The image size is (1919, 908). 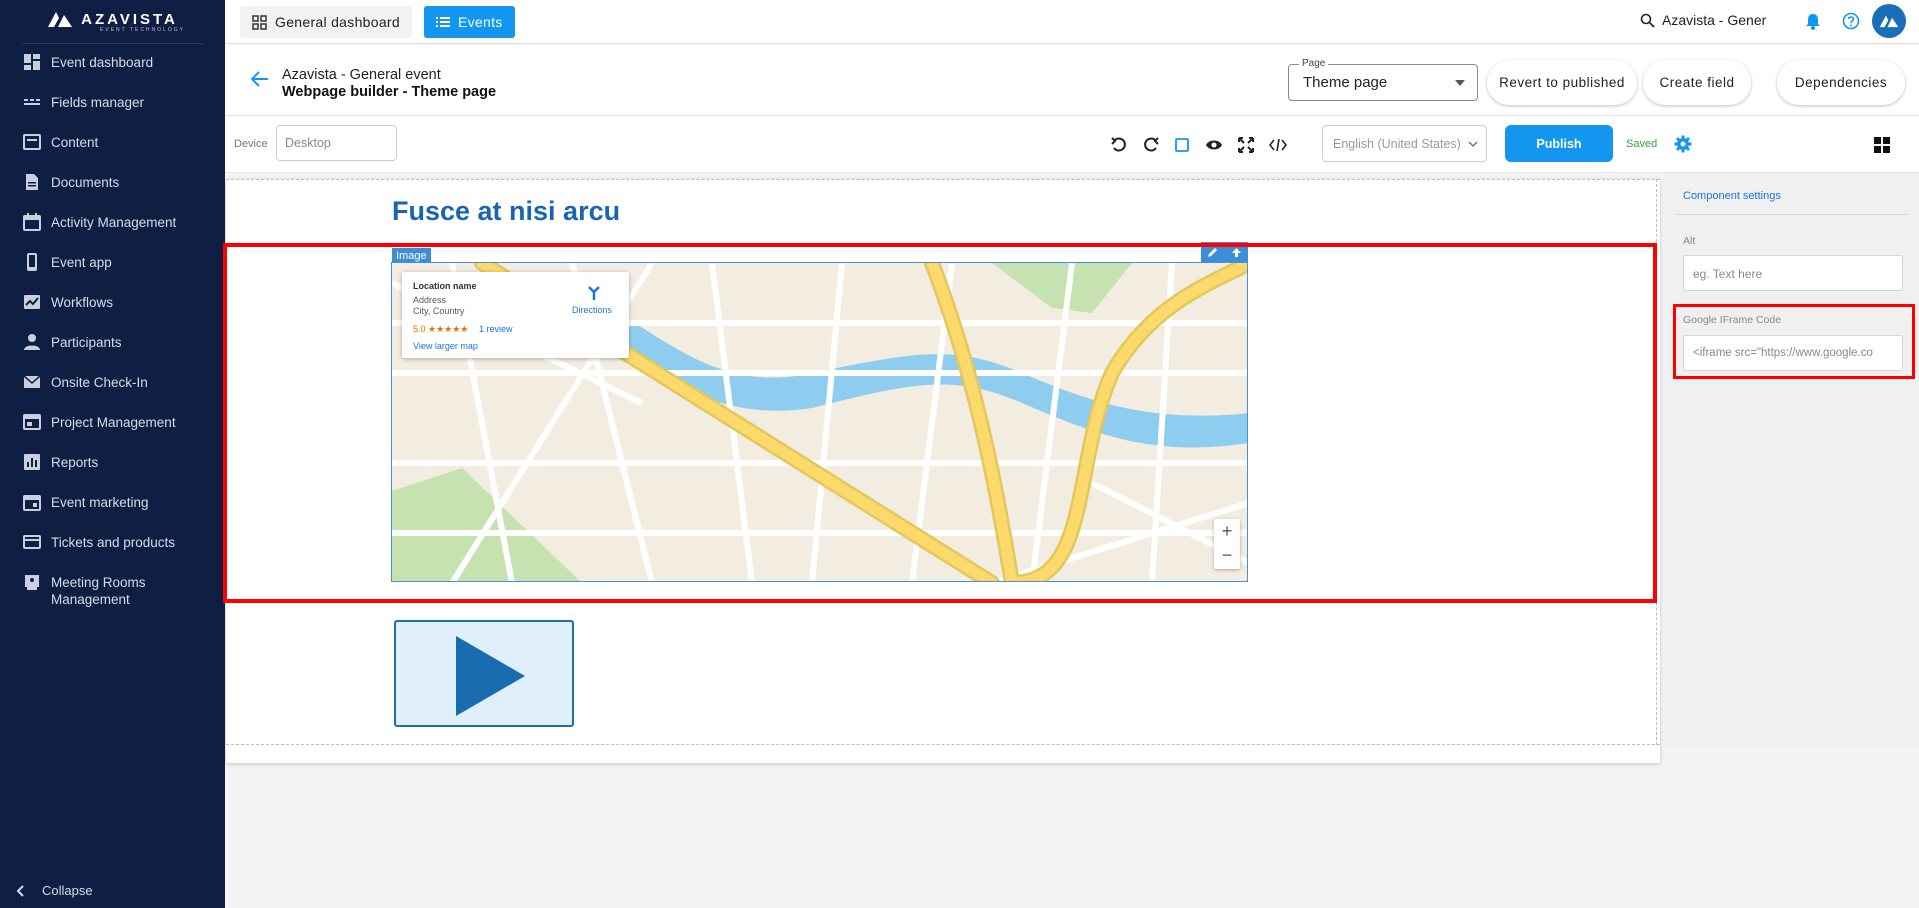 What do you see at coordinates (112, 554) in the screenshot?
I see `sidebar-item-tickets-and-products: Tickets and products` at bounding box center [112, 554].